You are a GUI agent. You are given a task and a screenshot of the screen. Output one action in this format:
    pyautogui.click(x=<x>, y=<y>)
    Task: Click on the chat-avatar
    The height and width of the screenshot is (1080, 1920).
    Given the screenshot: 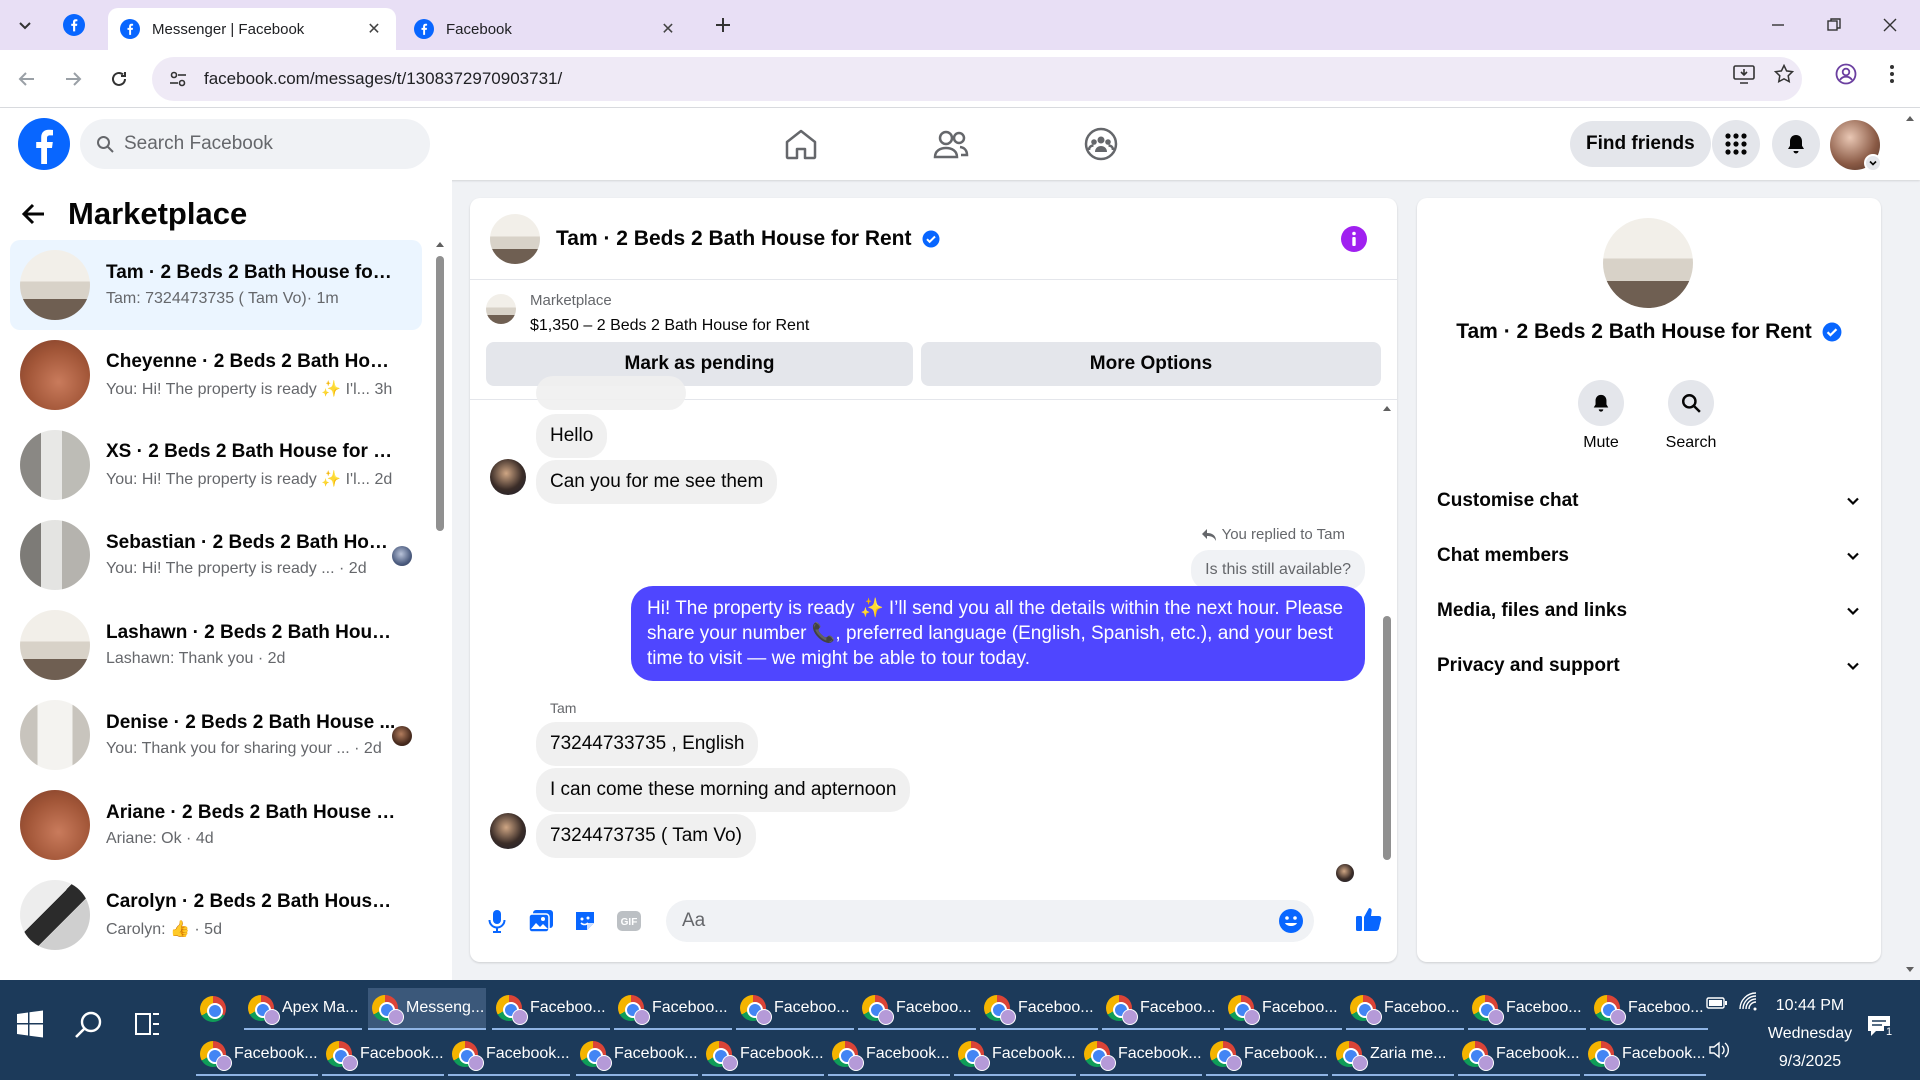 What is the action you would take?
    pyautogui.click(x=515, y=238)
    